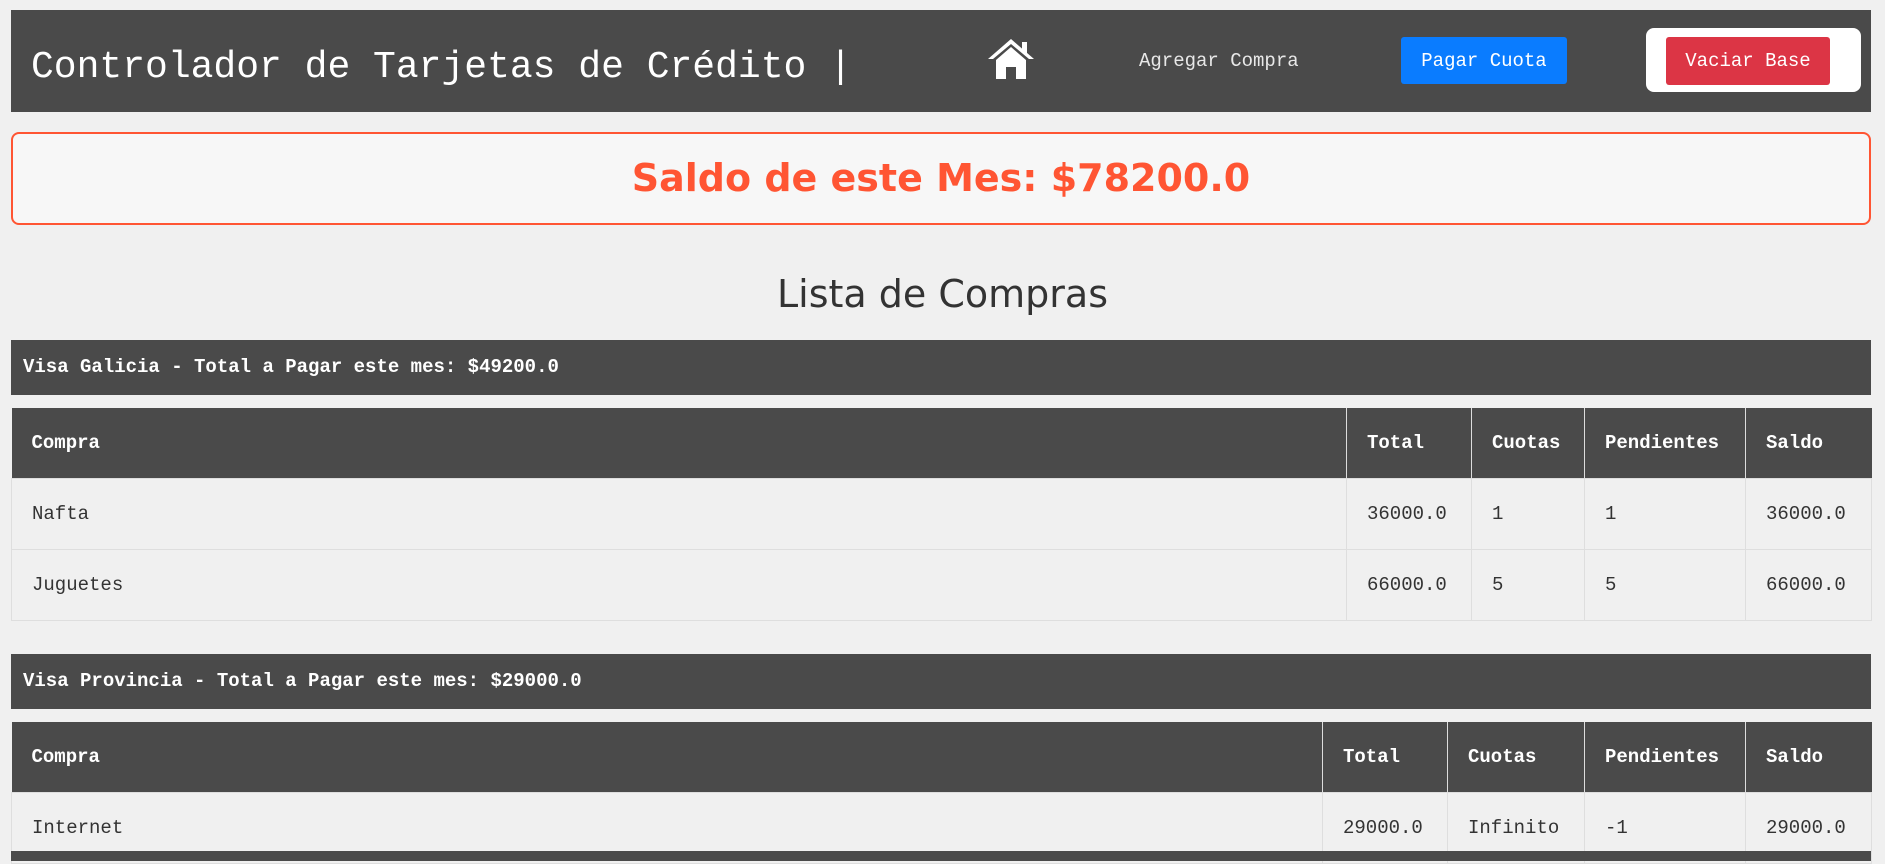 The width and height of the screenshot is (1885, 864). I want to click on pay-installment-button: Pagar Cuota, so click(1484, 60).